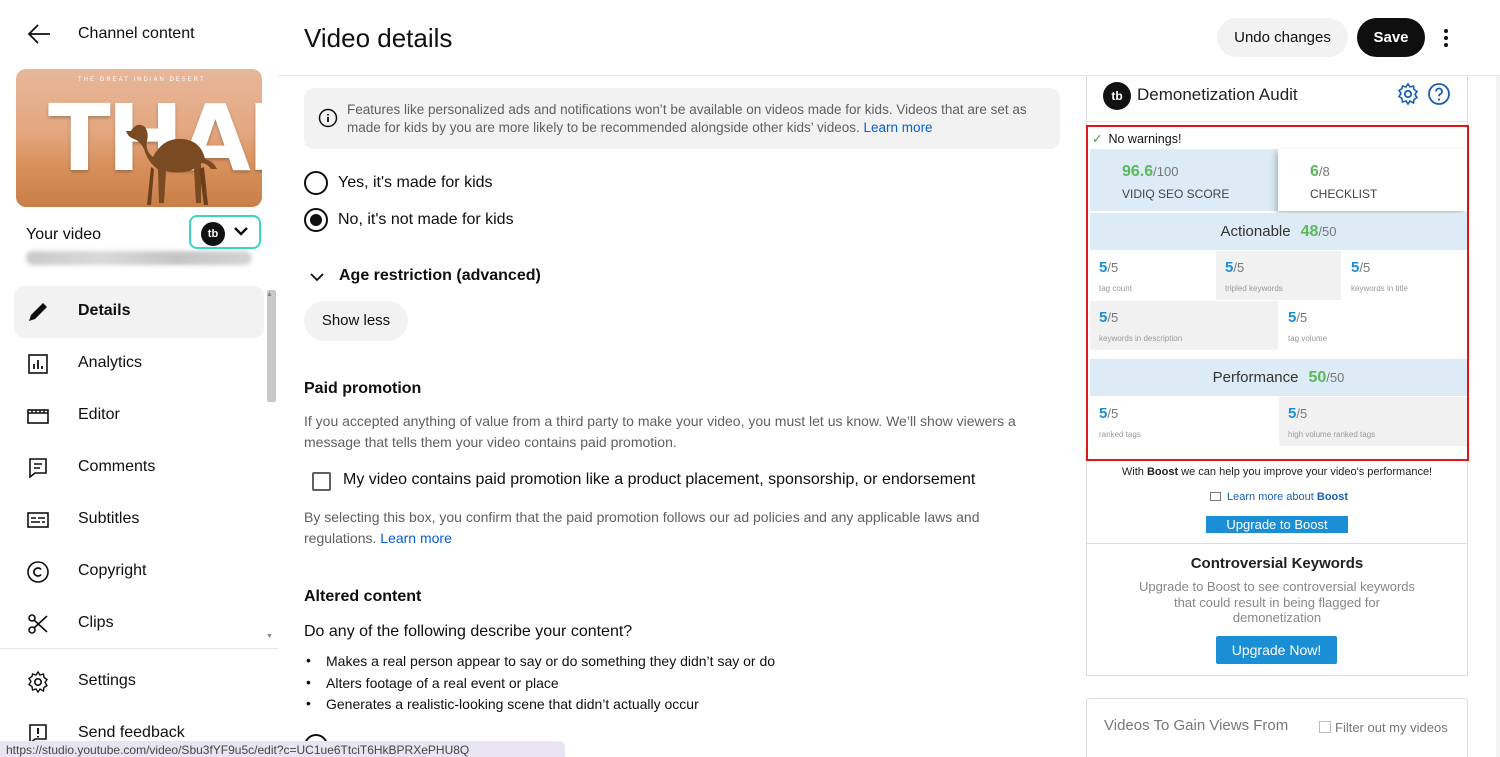  What do you see at coordinates (1277, 563) in the screenshot?
I see `controversial-keywords-title: Controversial Keywords` at bounding box center [1277, 563].